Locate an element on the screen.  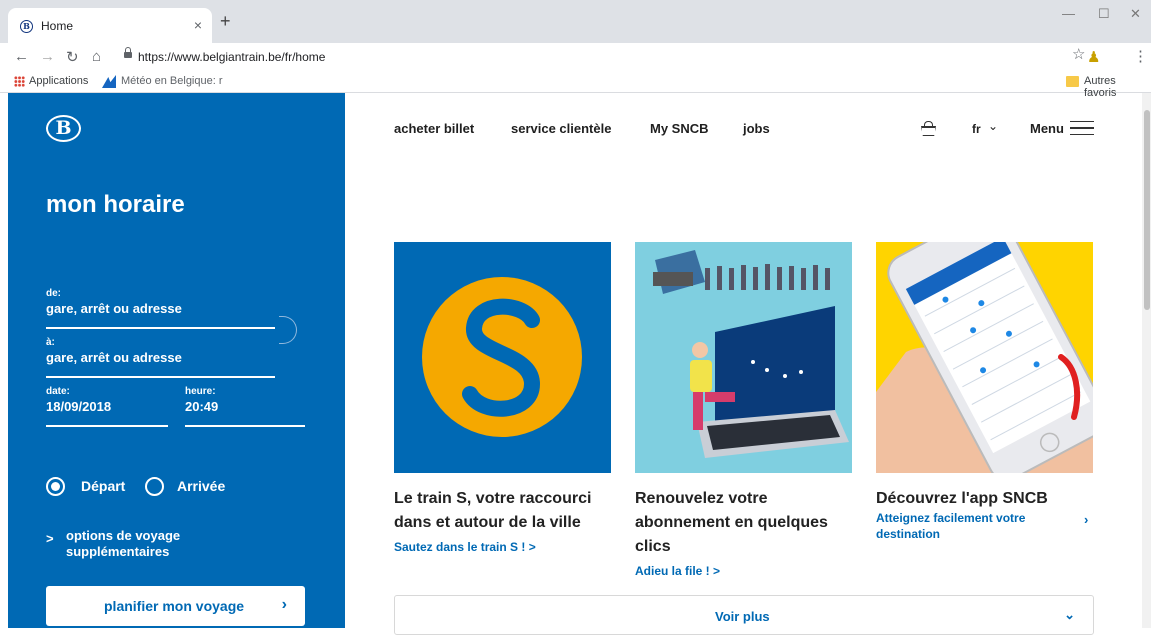
forward-icon: → is located at coordinates (47, 56).